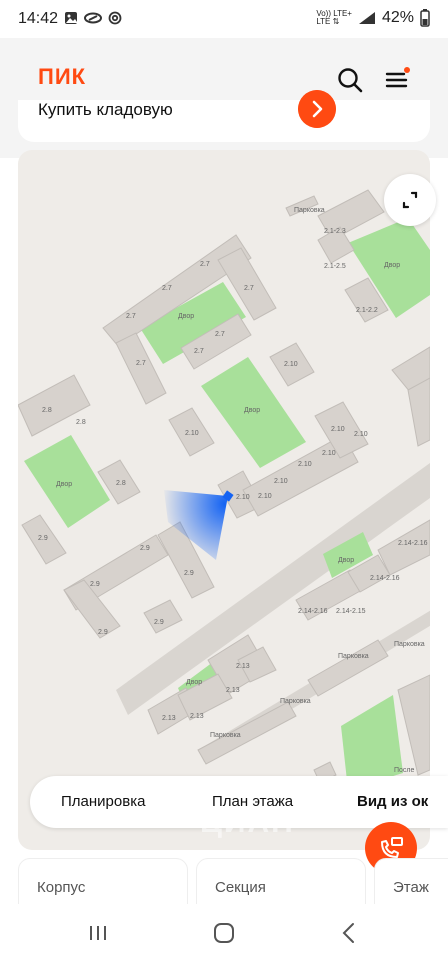  Describe the element at coordinates (397, 17) in the screenshot. I see `battery-percent: 42%` at that location.